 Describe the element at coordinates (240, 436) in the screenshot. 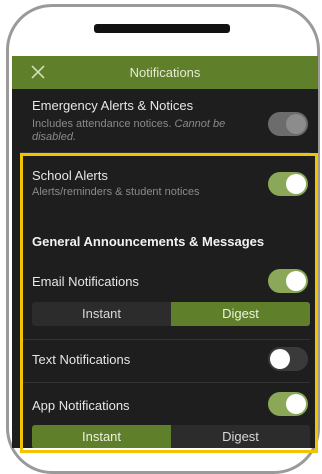

I see `app-digest-option: Digest` at that location.